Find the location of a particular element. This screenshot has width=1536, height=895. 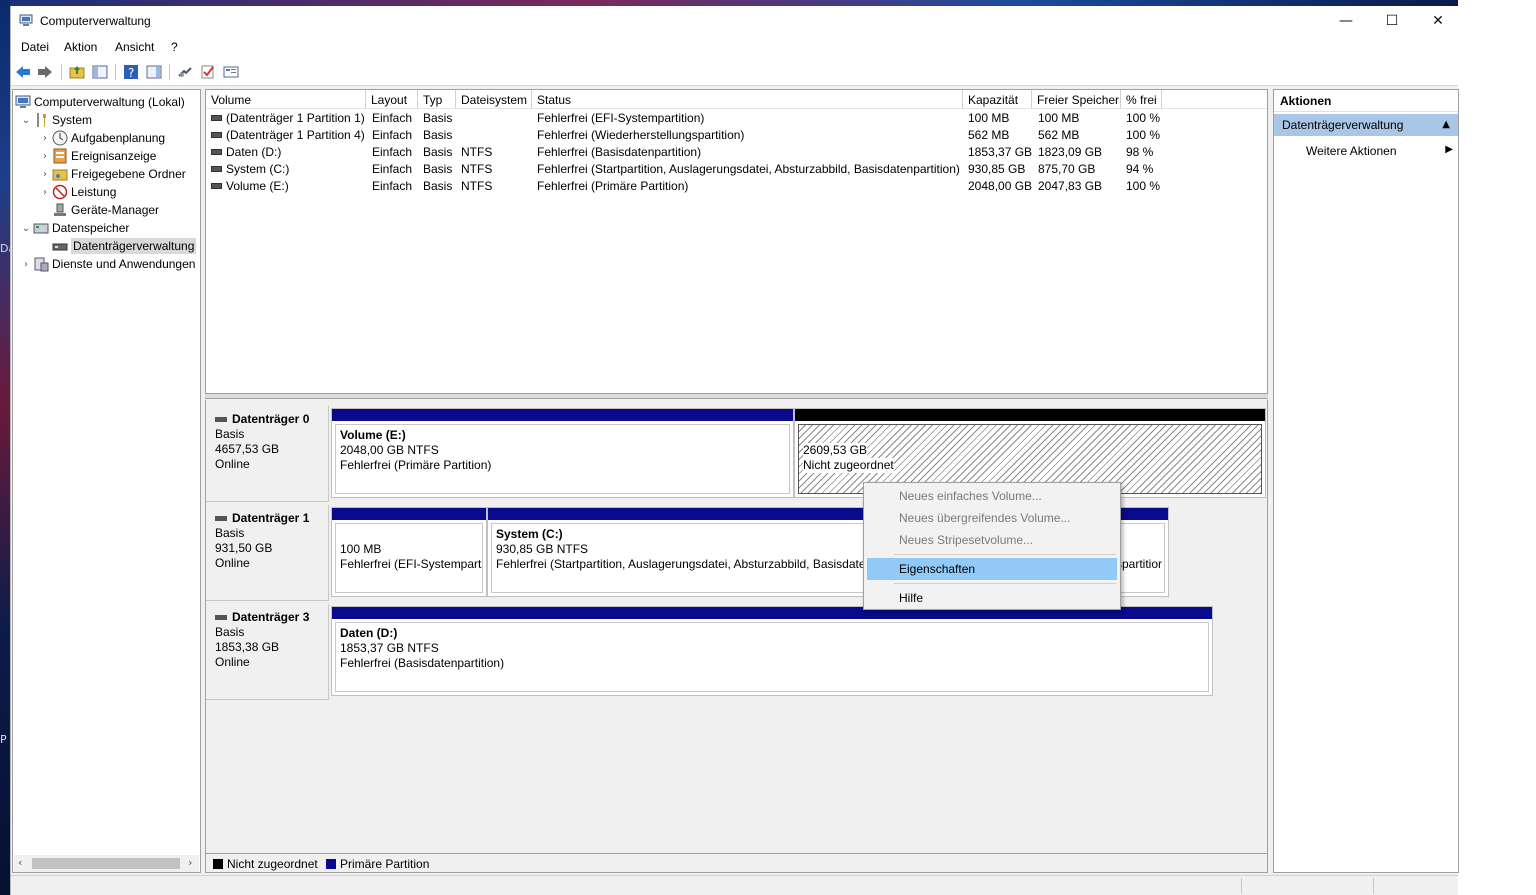

column-header-prozent-frei: % frei is located at coordinates (1141, 99).